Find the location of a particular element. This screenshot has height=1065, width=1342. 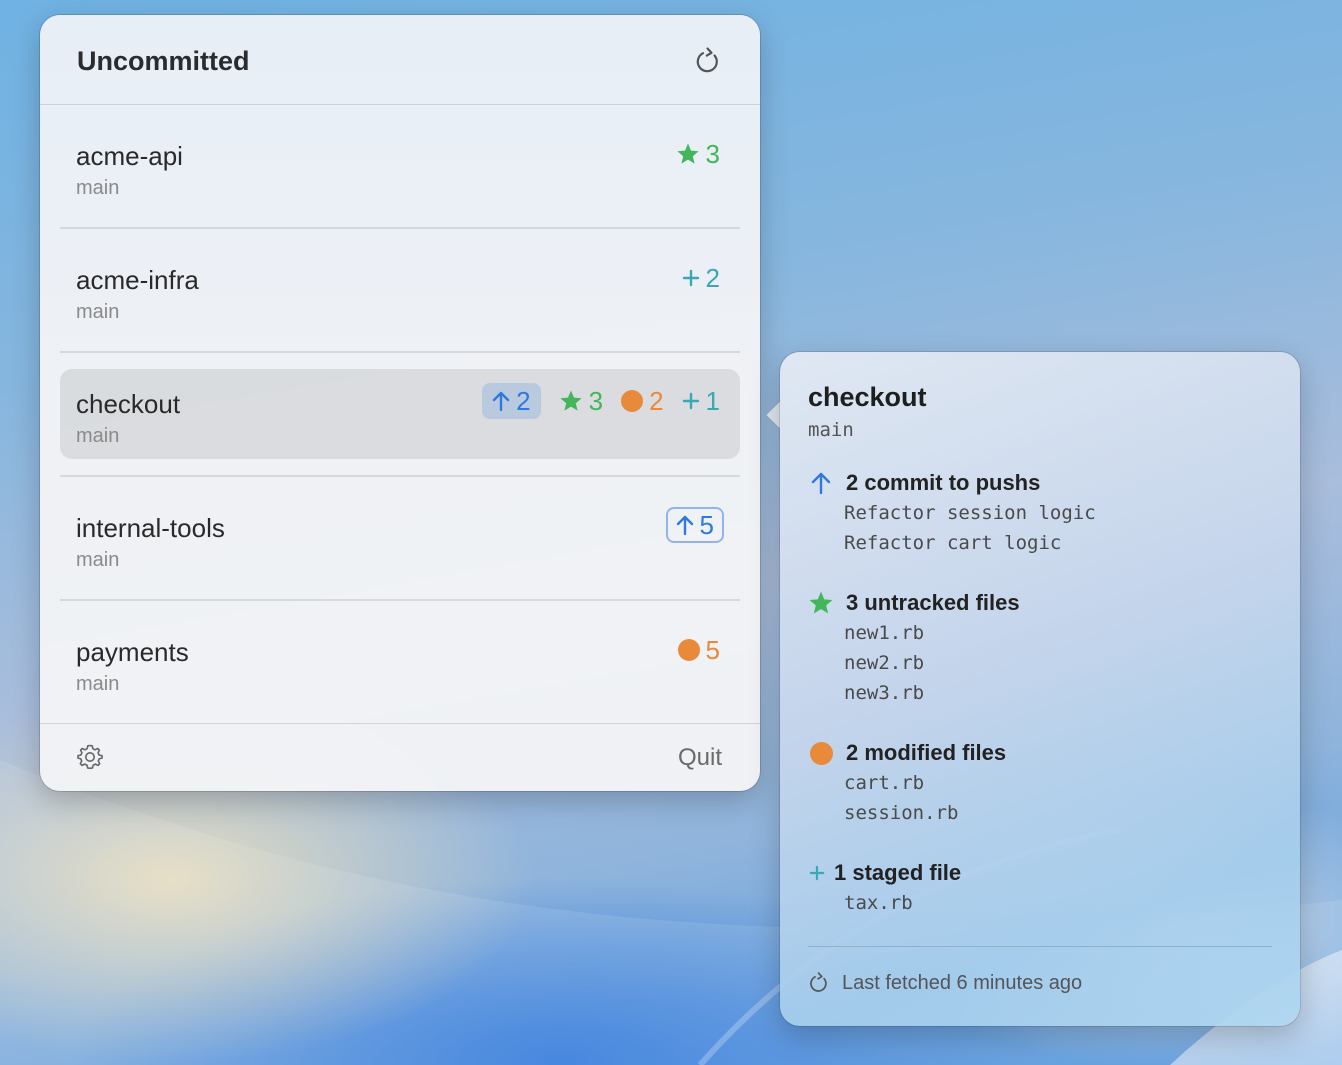

push-count: 5 is located at coordinates (706, 525).